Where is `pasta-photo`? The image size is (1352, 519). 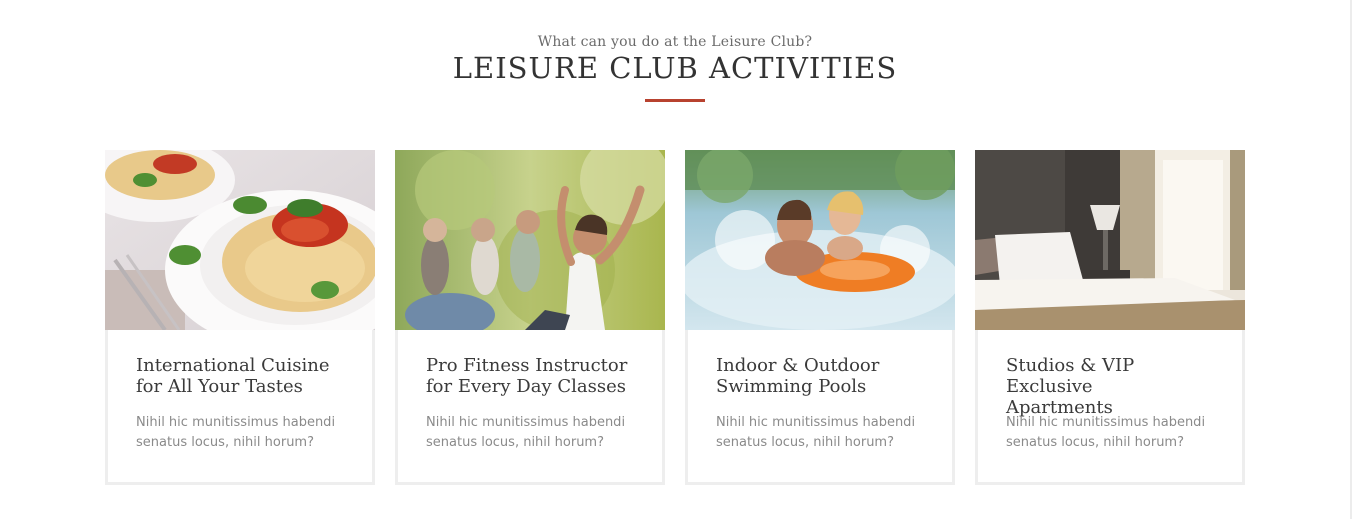
pasta-photo is located at coordinates (240, 240).